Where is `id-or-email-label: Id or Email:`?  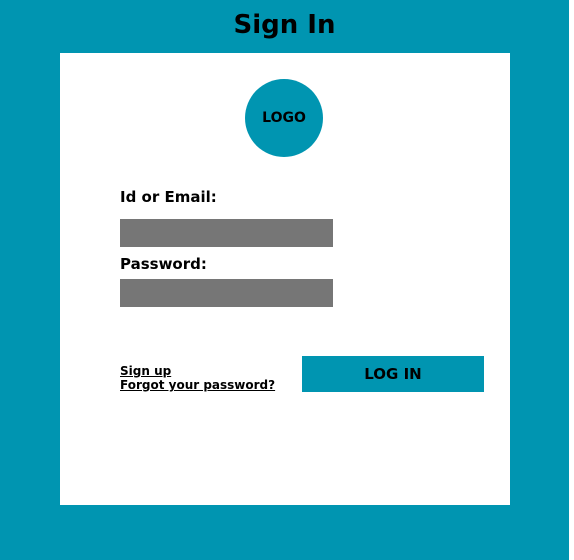 id-or-email-label: Id or Email: is located at coordinates (168, 197).